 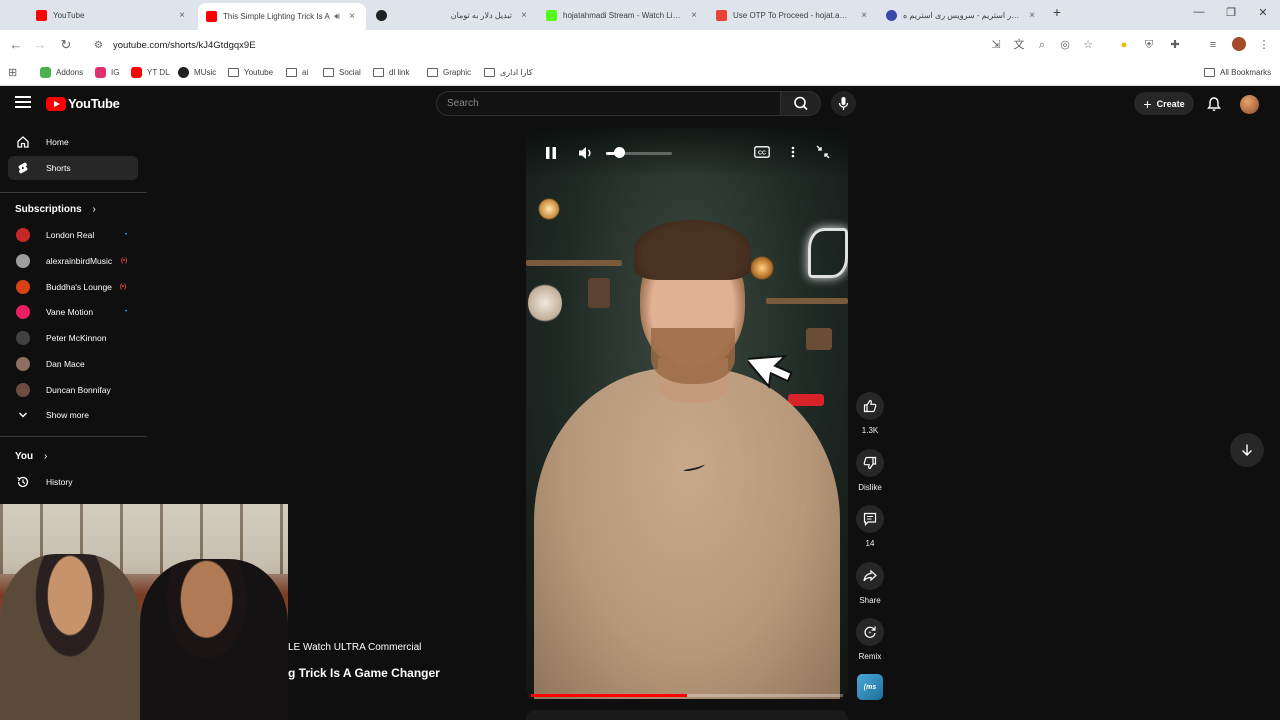 I want to click on tab-title: Use OTP To Proceed - hojat.amd9, so click(x=792, y=15).